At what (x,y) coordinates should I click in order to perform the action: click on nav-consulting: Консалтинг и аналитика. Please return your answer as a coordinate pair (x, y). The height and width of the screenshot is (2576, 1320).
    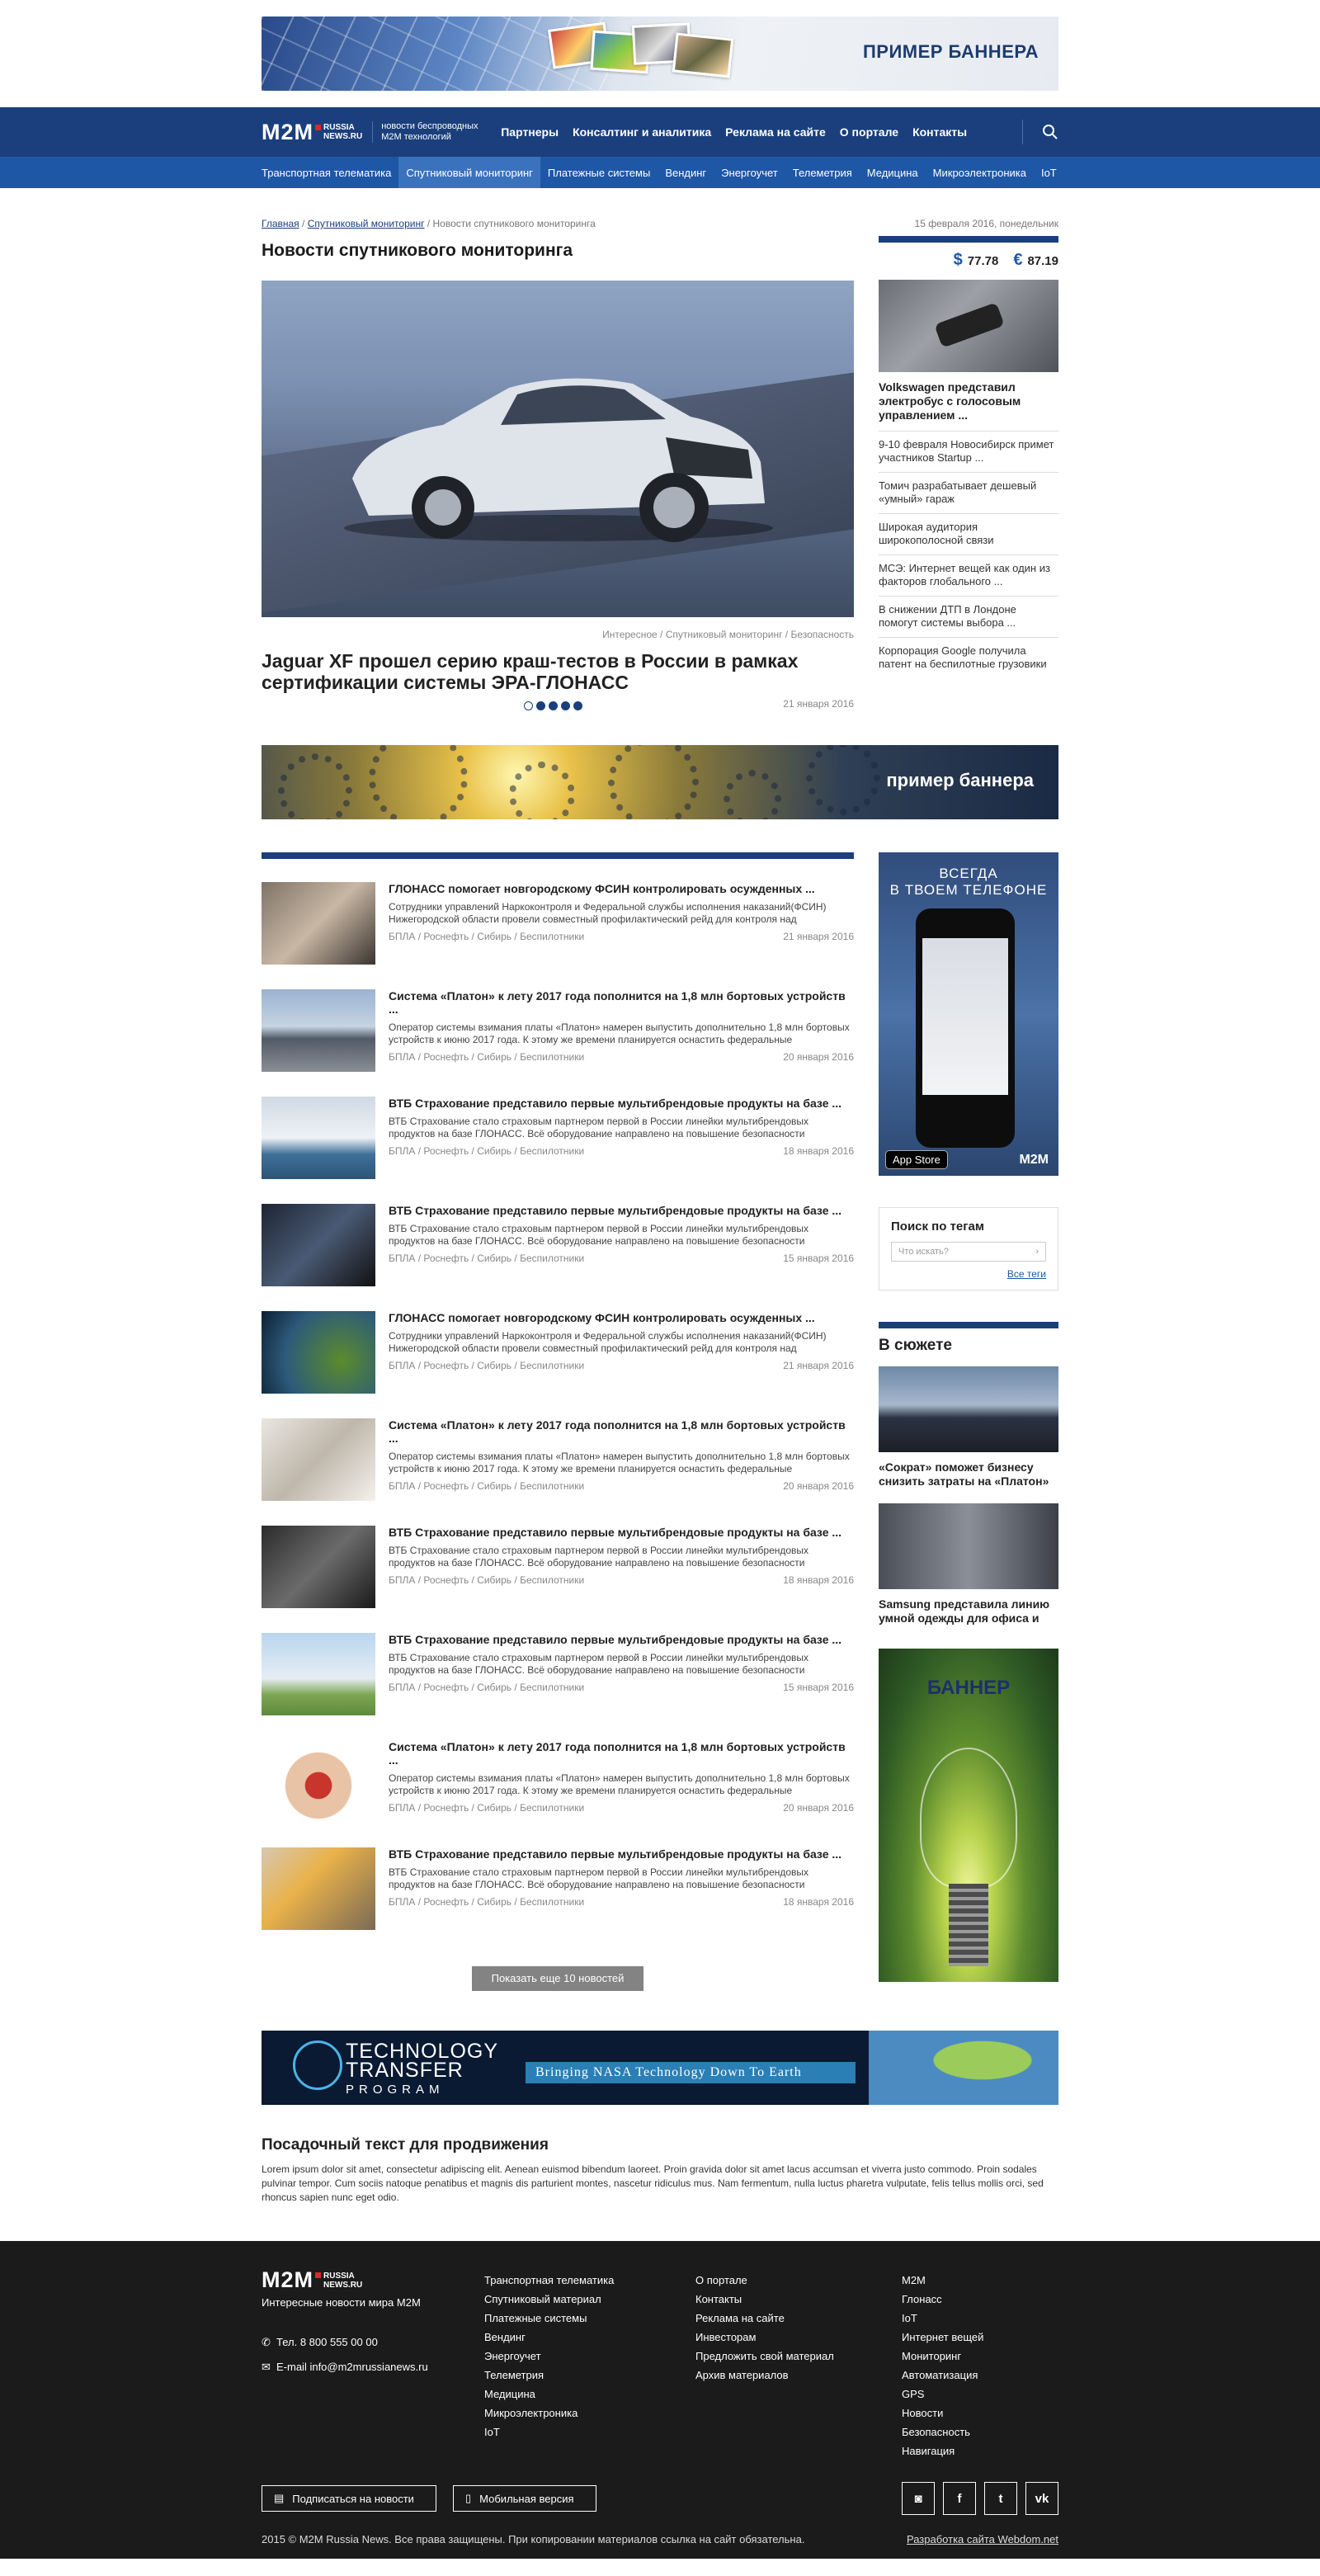
    Looking at the image, I should click on (642, 132).